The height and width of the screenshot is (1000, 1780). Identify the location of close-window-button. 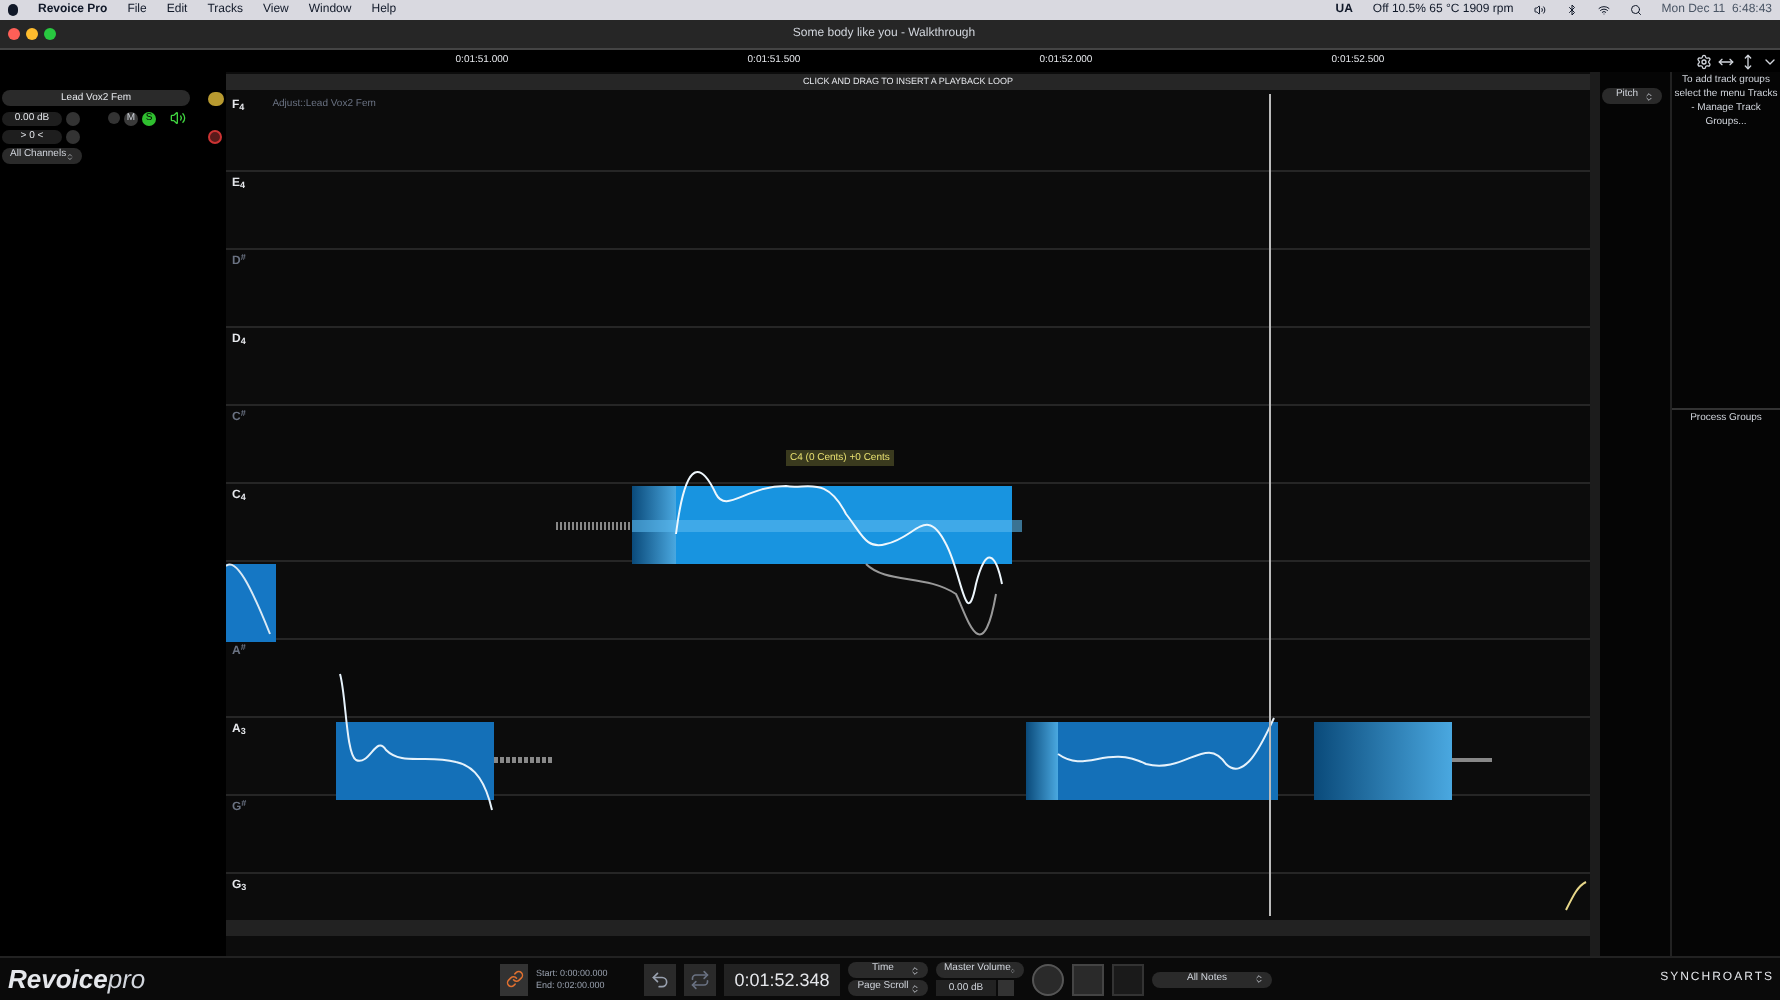
(14, 34).